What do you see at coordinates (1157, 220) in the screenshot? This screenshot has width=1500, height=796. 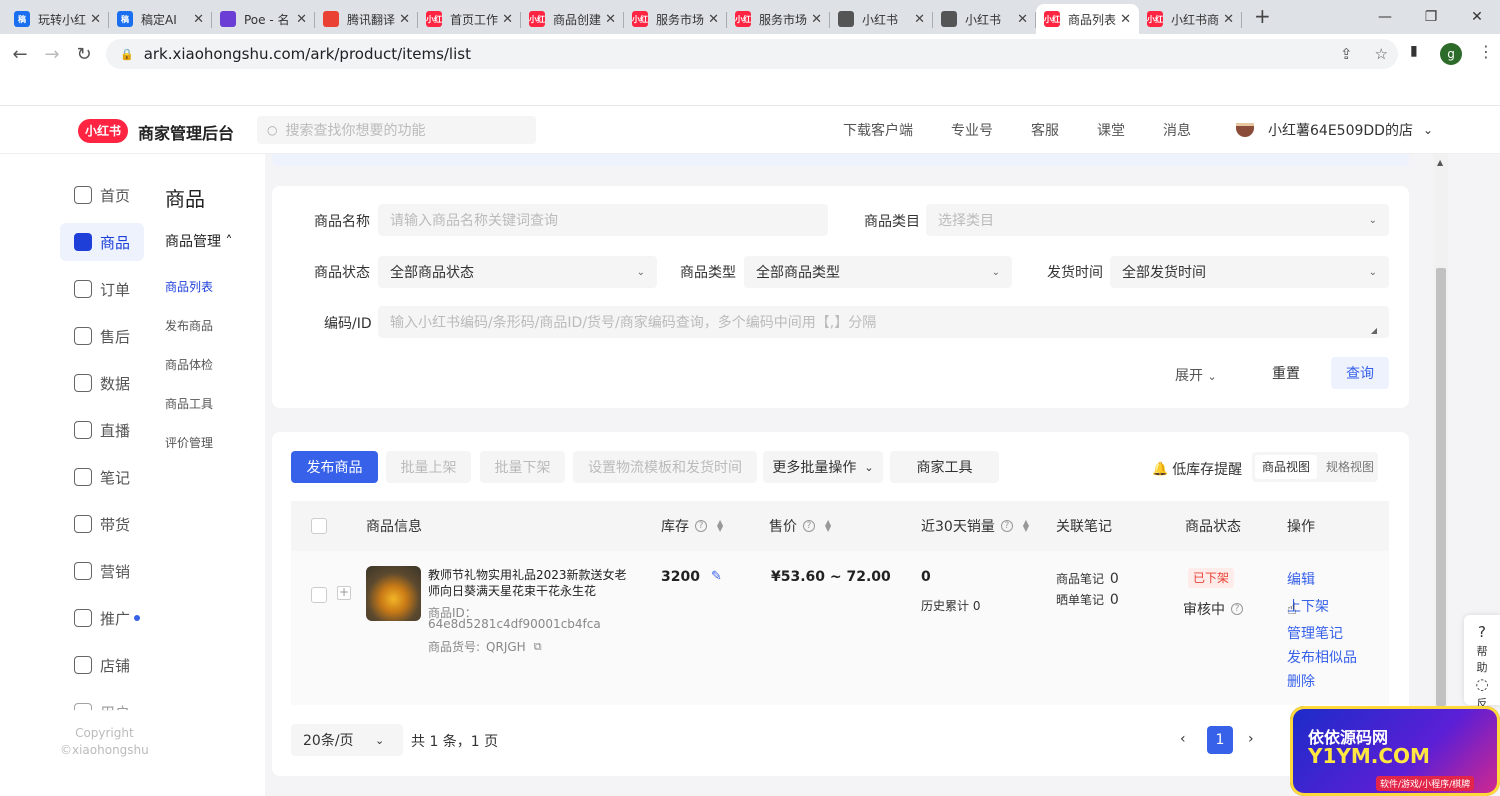 I see `category-select: 选择类目 ⌄` at bounding box center [1157, 220].